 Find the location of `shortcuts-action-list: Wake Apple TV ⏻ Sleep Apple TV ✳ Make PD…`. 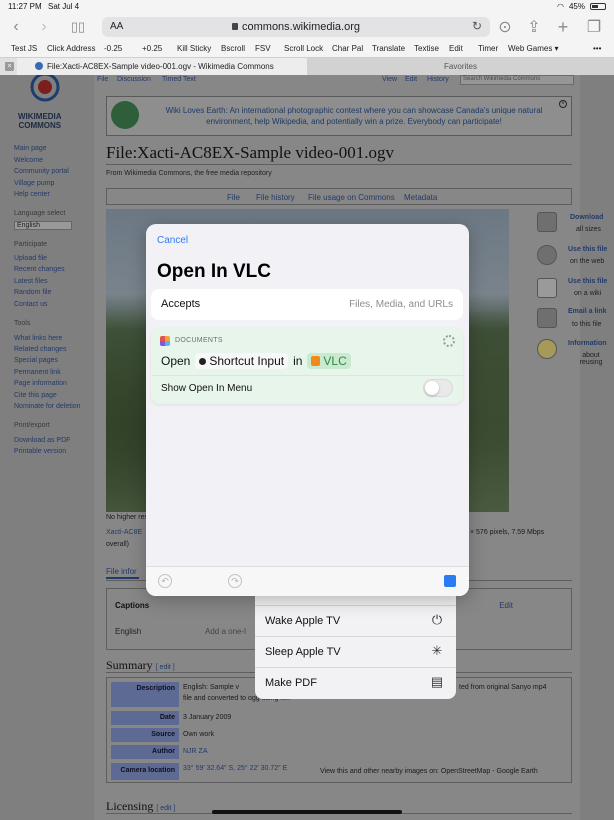

shortcuts-action-list: Wake Apple TV ⏻ Sleep Apple TV ✳ Make PD… is located at coordinates (355, 646).